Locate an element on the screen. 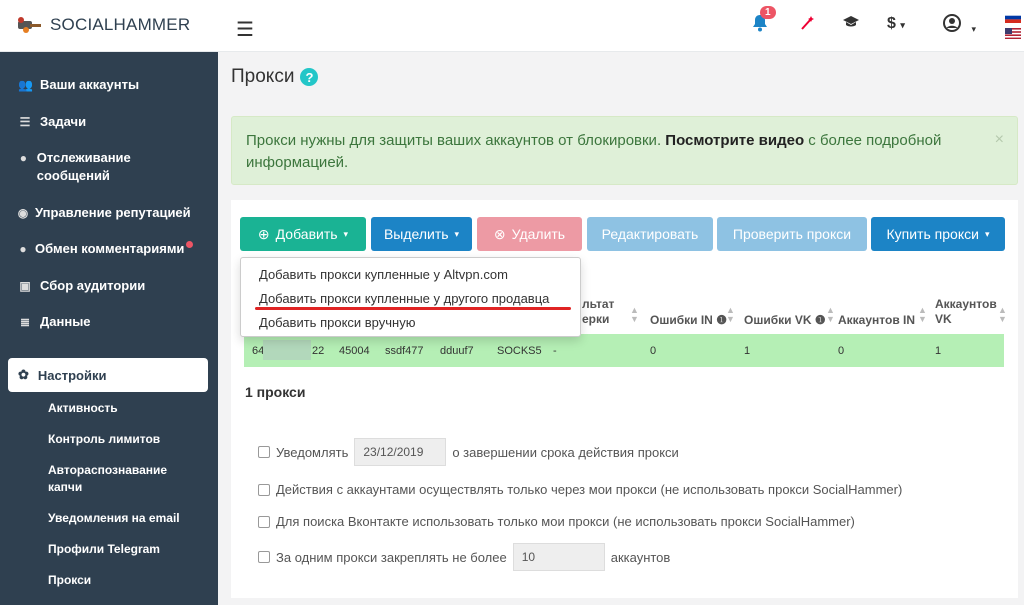 The width and height of the screenshot is (1024, 605). column-header-result: льтат ерки is located at coordinates (598, 312).